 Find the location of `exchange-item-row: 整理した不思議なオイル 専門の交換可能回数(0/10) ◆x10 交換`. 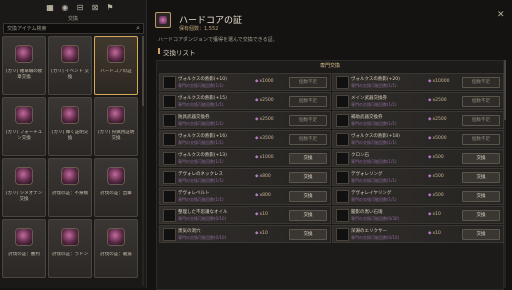

exchange-item-row: 整理した不思議なオイル 専門の交換可能回数(0/10) ◆x10 交換 is located at coordinates (245, 215).